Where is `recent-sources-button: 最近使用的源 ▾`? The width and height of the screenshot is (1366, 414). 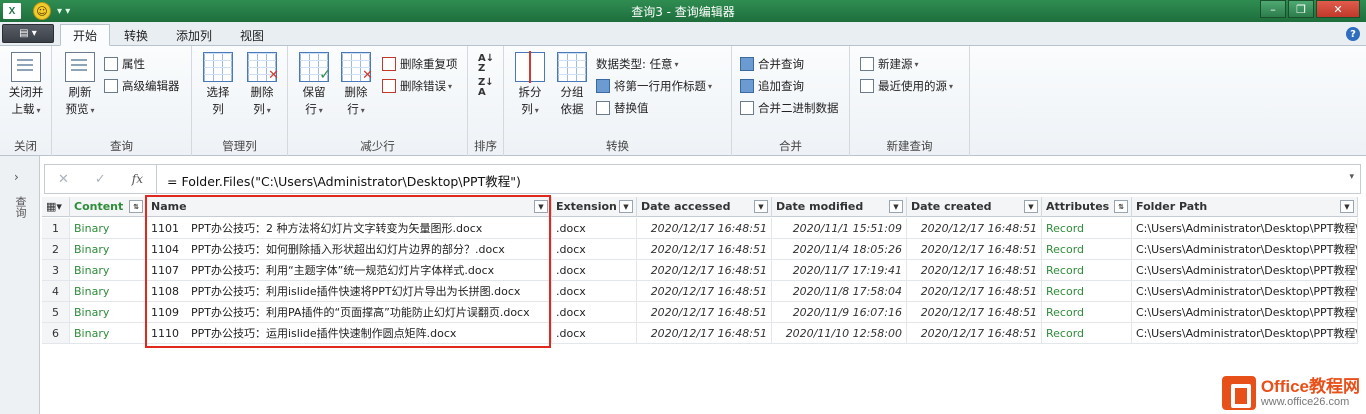 recent-sources-button: 最近使用的源 ▾ is located at coordinates (906, 86).